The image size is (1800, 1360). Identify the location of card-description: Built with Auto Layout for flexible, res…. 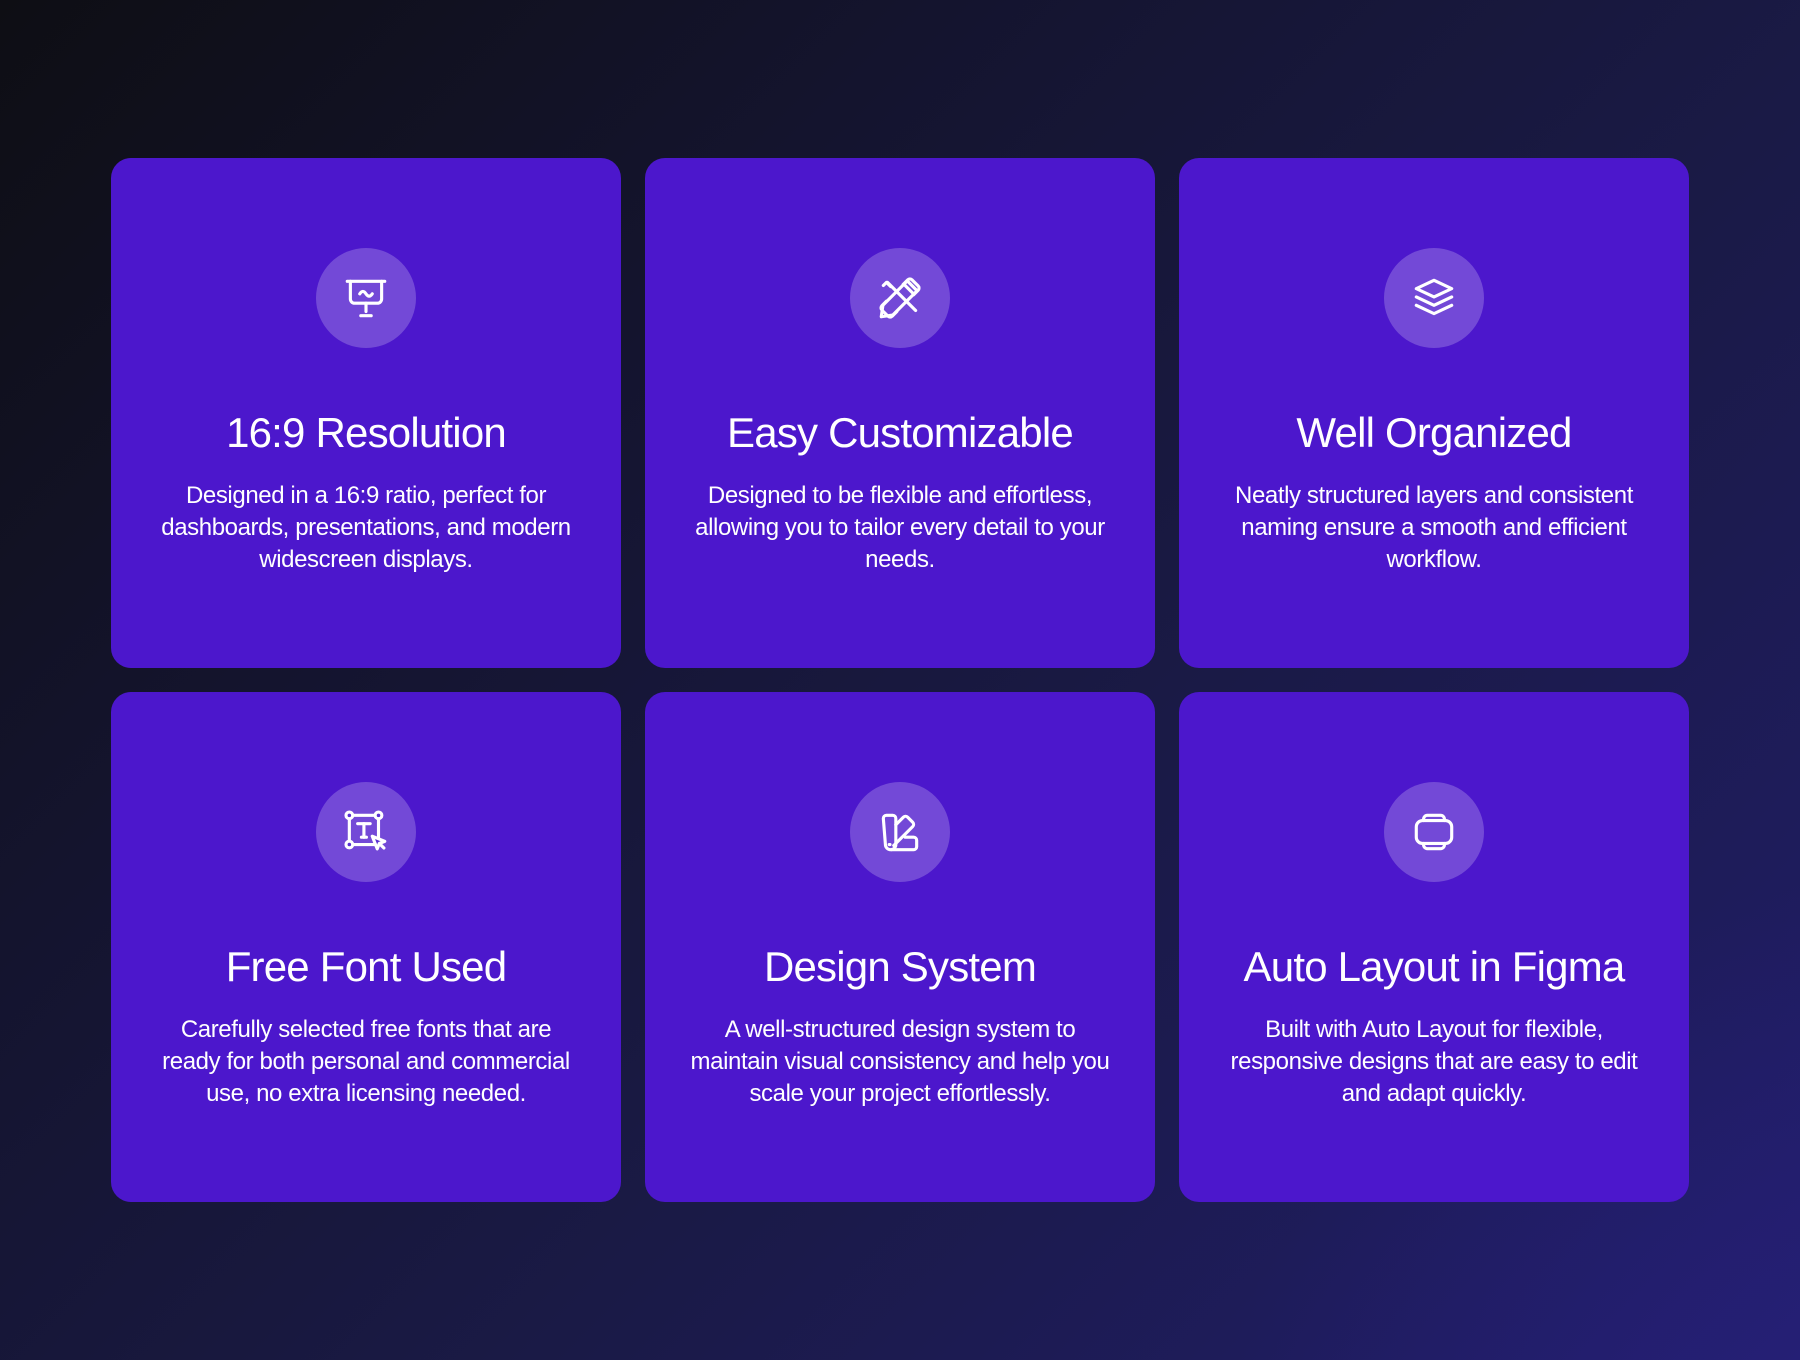
(1434, 1061).